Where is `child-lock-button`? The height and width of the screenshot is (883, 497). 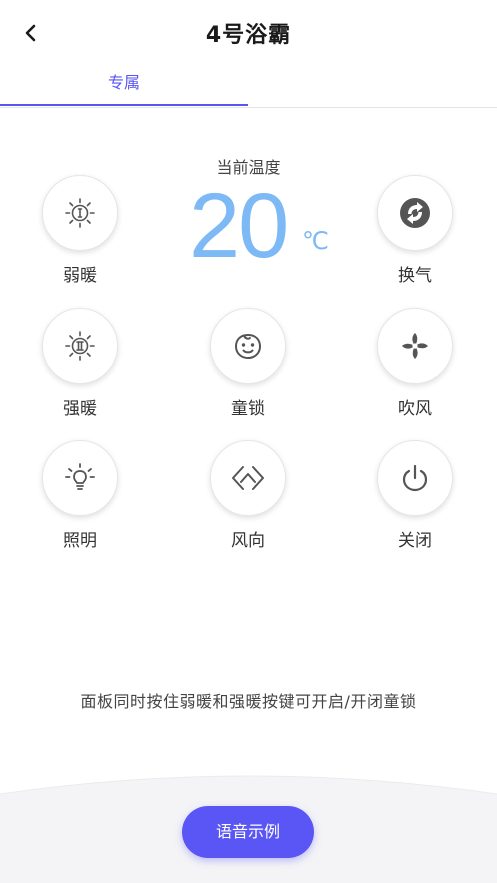 child-lock-button is located at coordinates (248, 346).